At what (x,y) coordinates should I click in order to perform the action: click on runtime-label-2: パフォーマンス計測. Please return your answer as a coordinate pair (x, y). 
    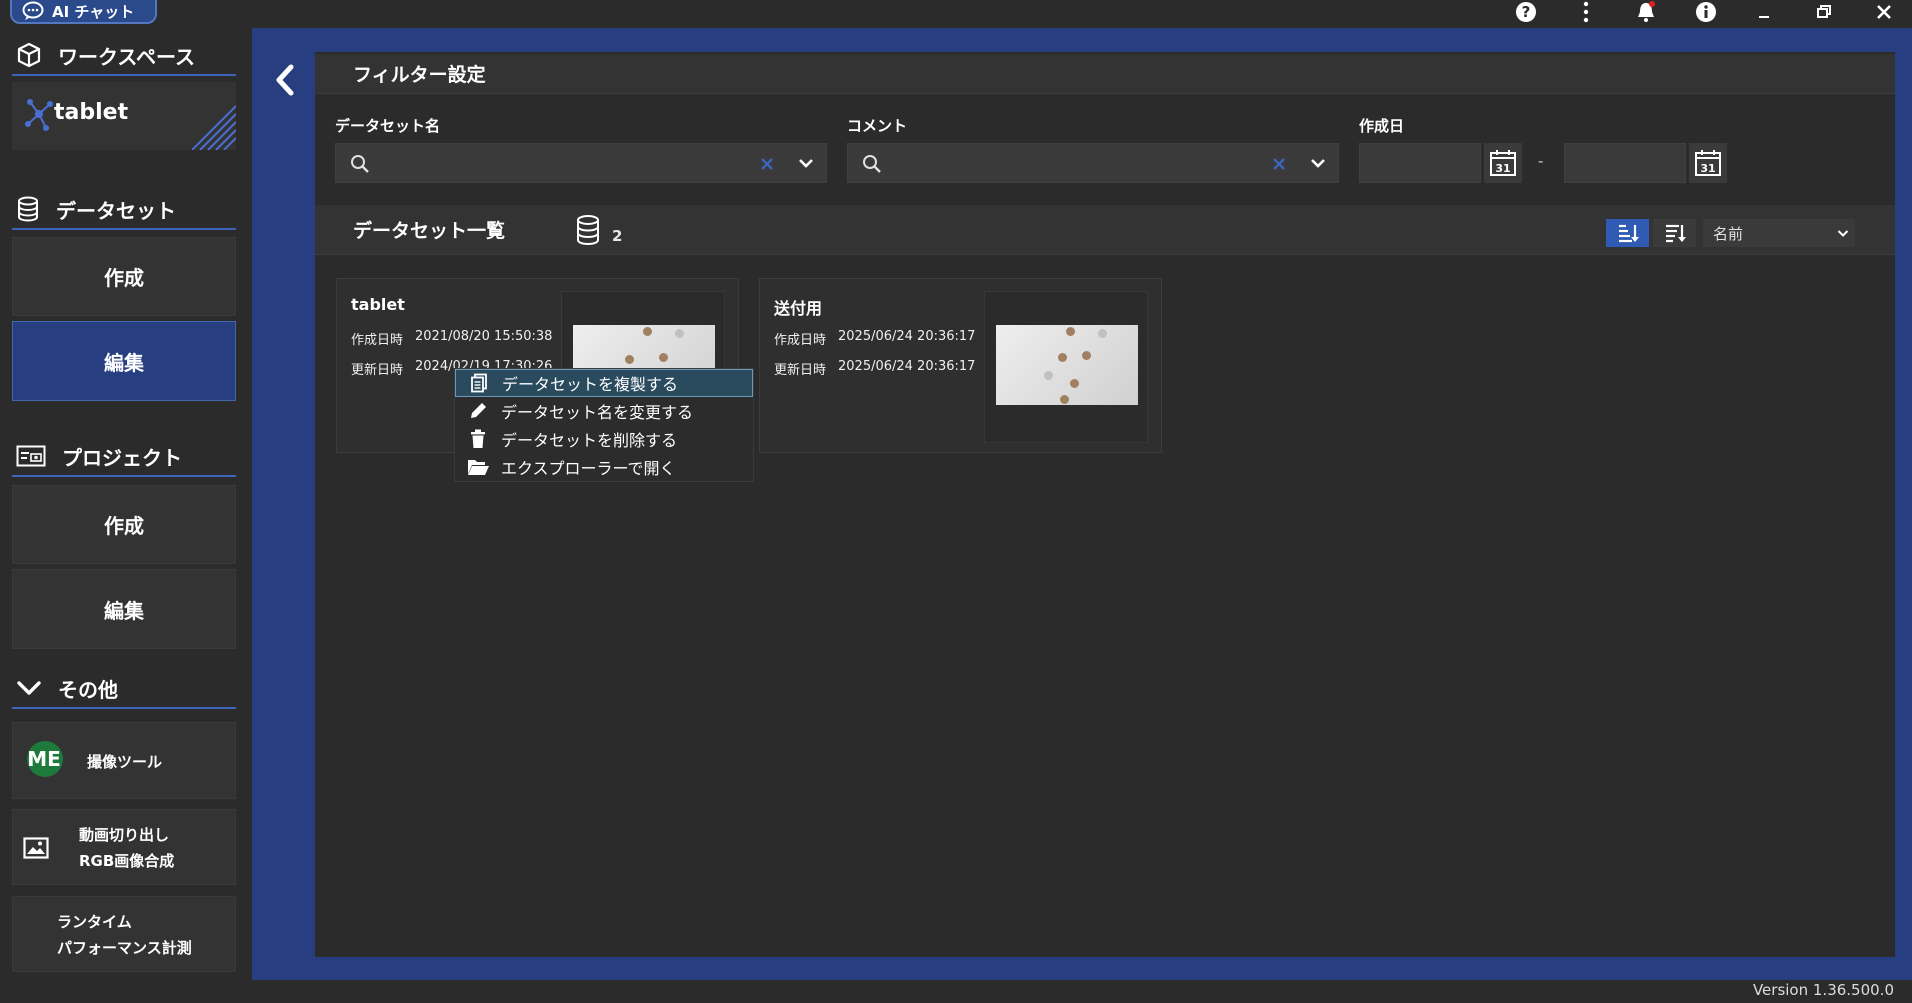
    Looking at the image, I should click on (124, 948).